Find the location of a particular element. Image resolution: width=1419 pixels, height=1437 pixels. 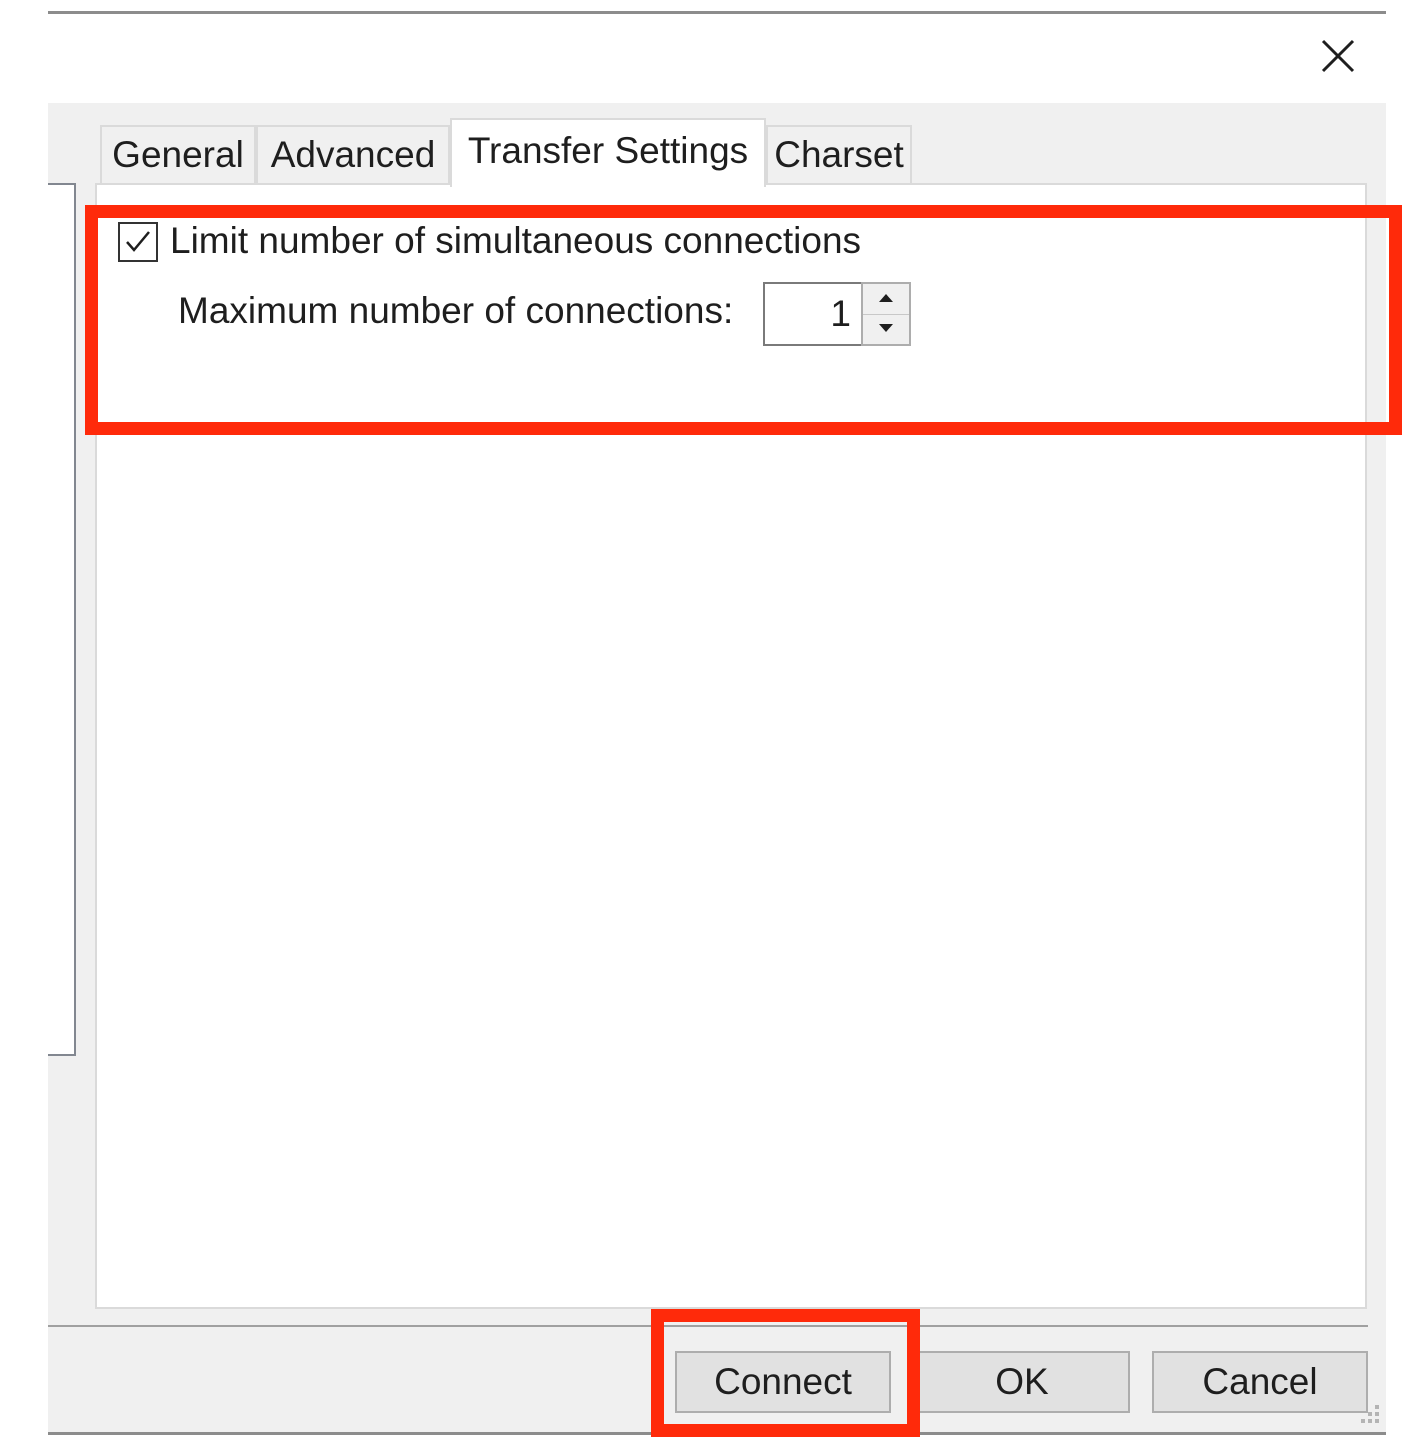

tab-advanced: Advanced is located at coordinates (353, 154).